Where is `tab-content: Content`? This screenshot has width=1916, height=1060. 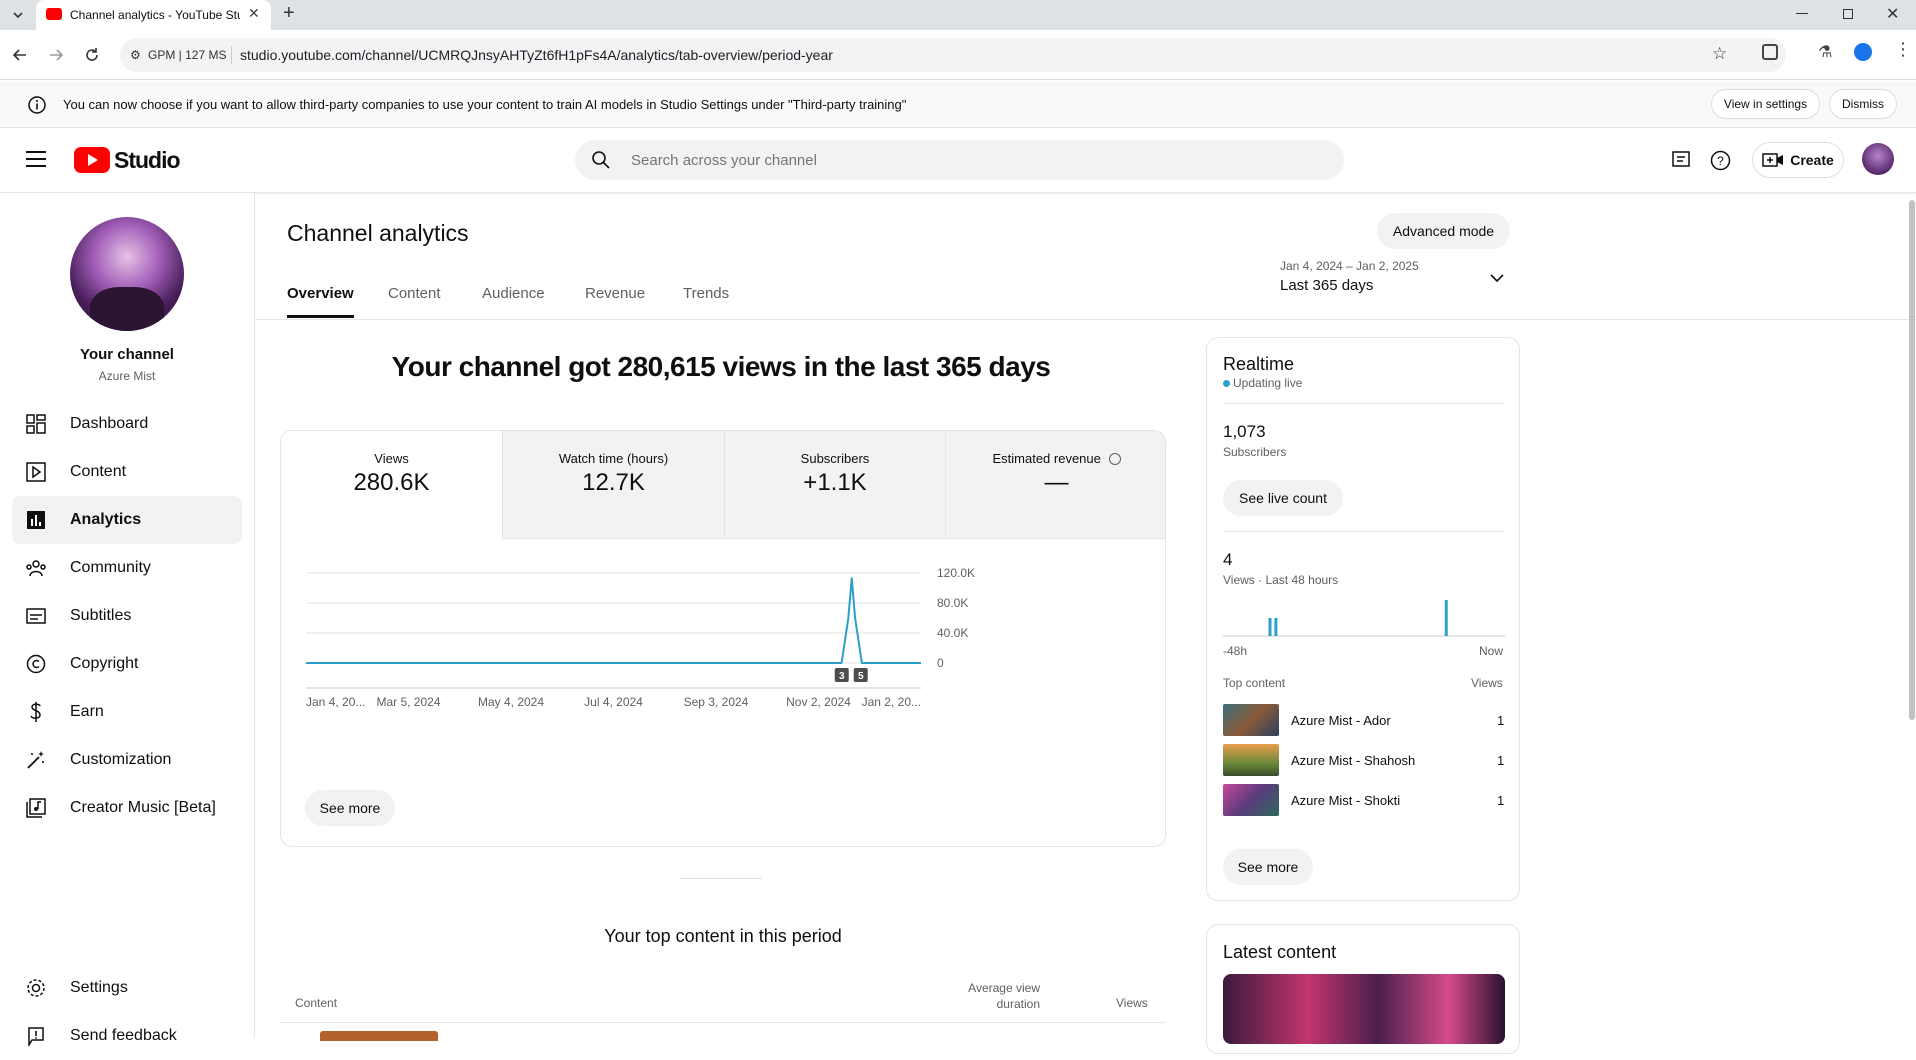
tab-content: Content is located at coordinates (414, 293).